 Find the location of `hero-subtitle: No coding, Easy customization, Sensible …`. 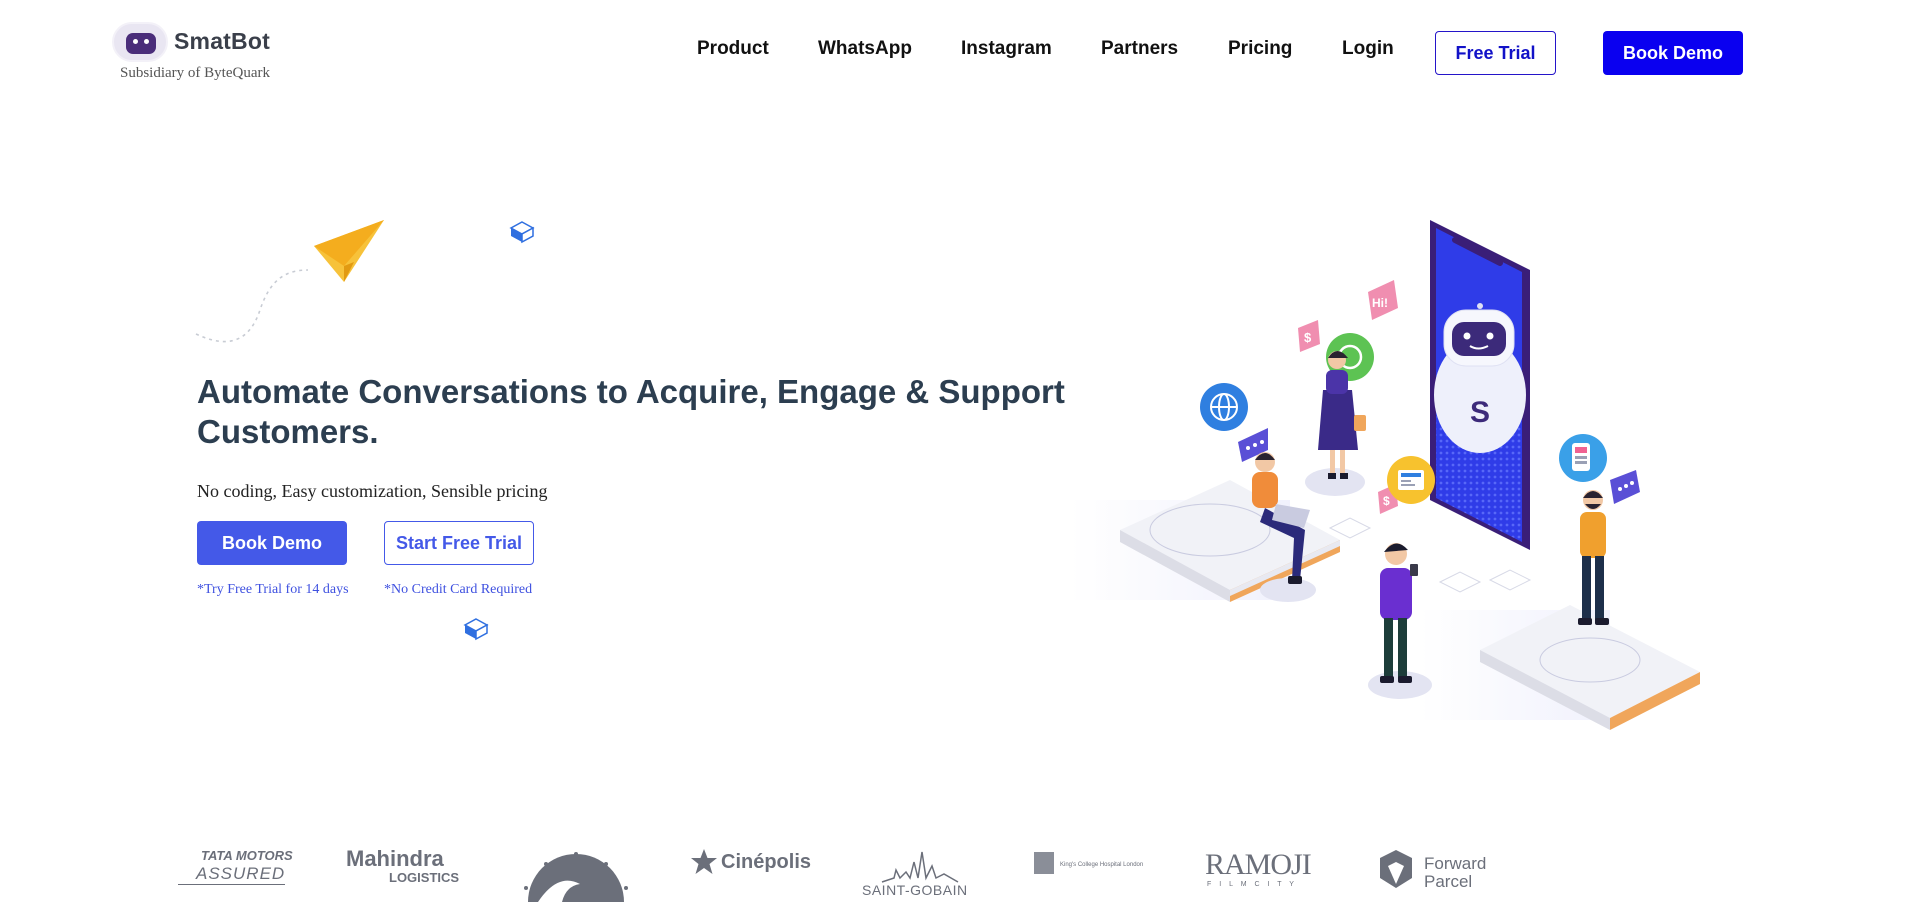

hero-subtitle: No coding, Easy customization, Sensible … is located at coordinates (372, 491).